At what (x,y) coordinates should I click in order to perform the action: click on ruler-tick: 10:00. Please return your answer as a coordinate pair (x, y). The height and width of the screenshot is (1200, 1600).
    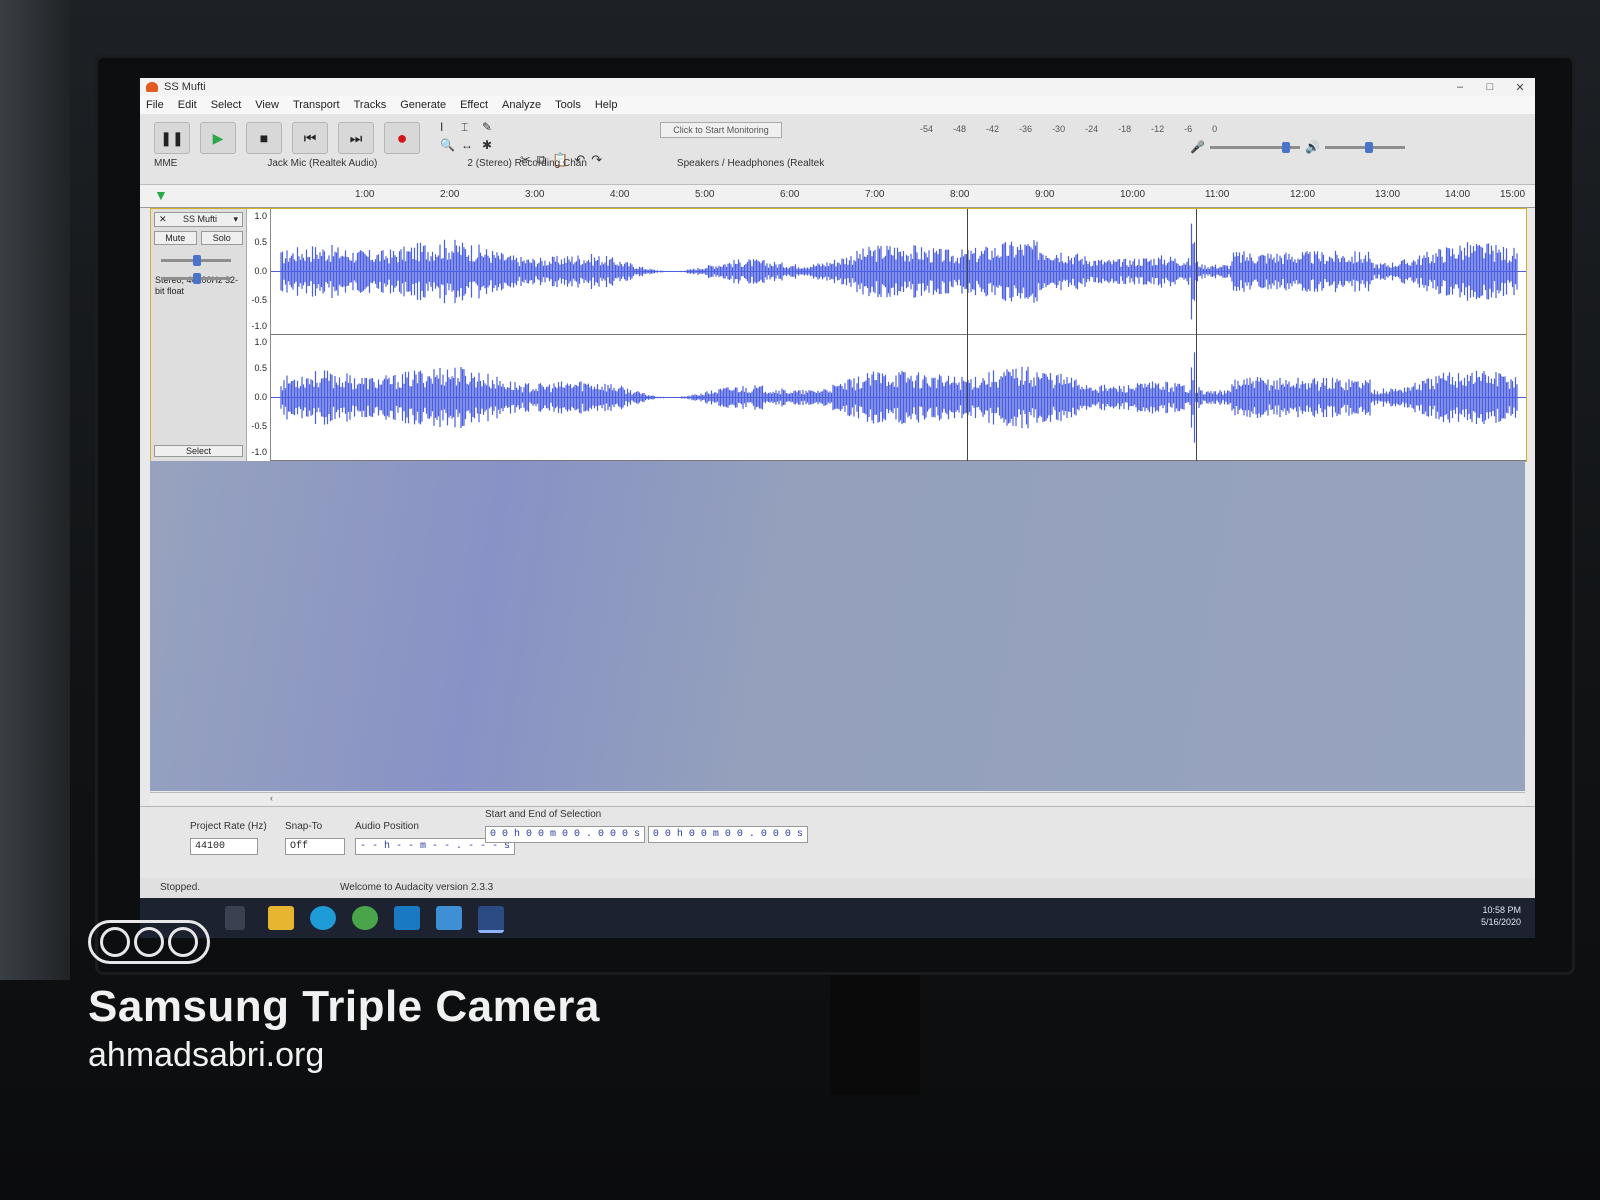
    Looking at the image, I should click on (1133, 194).